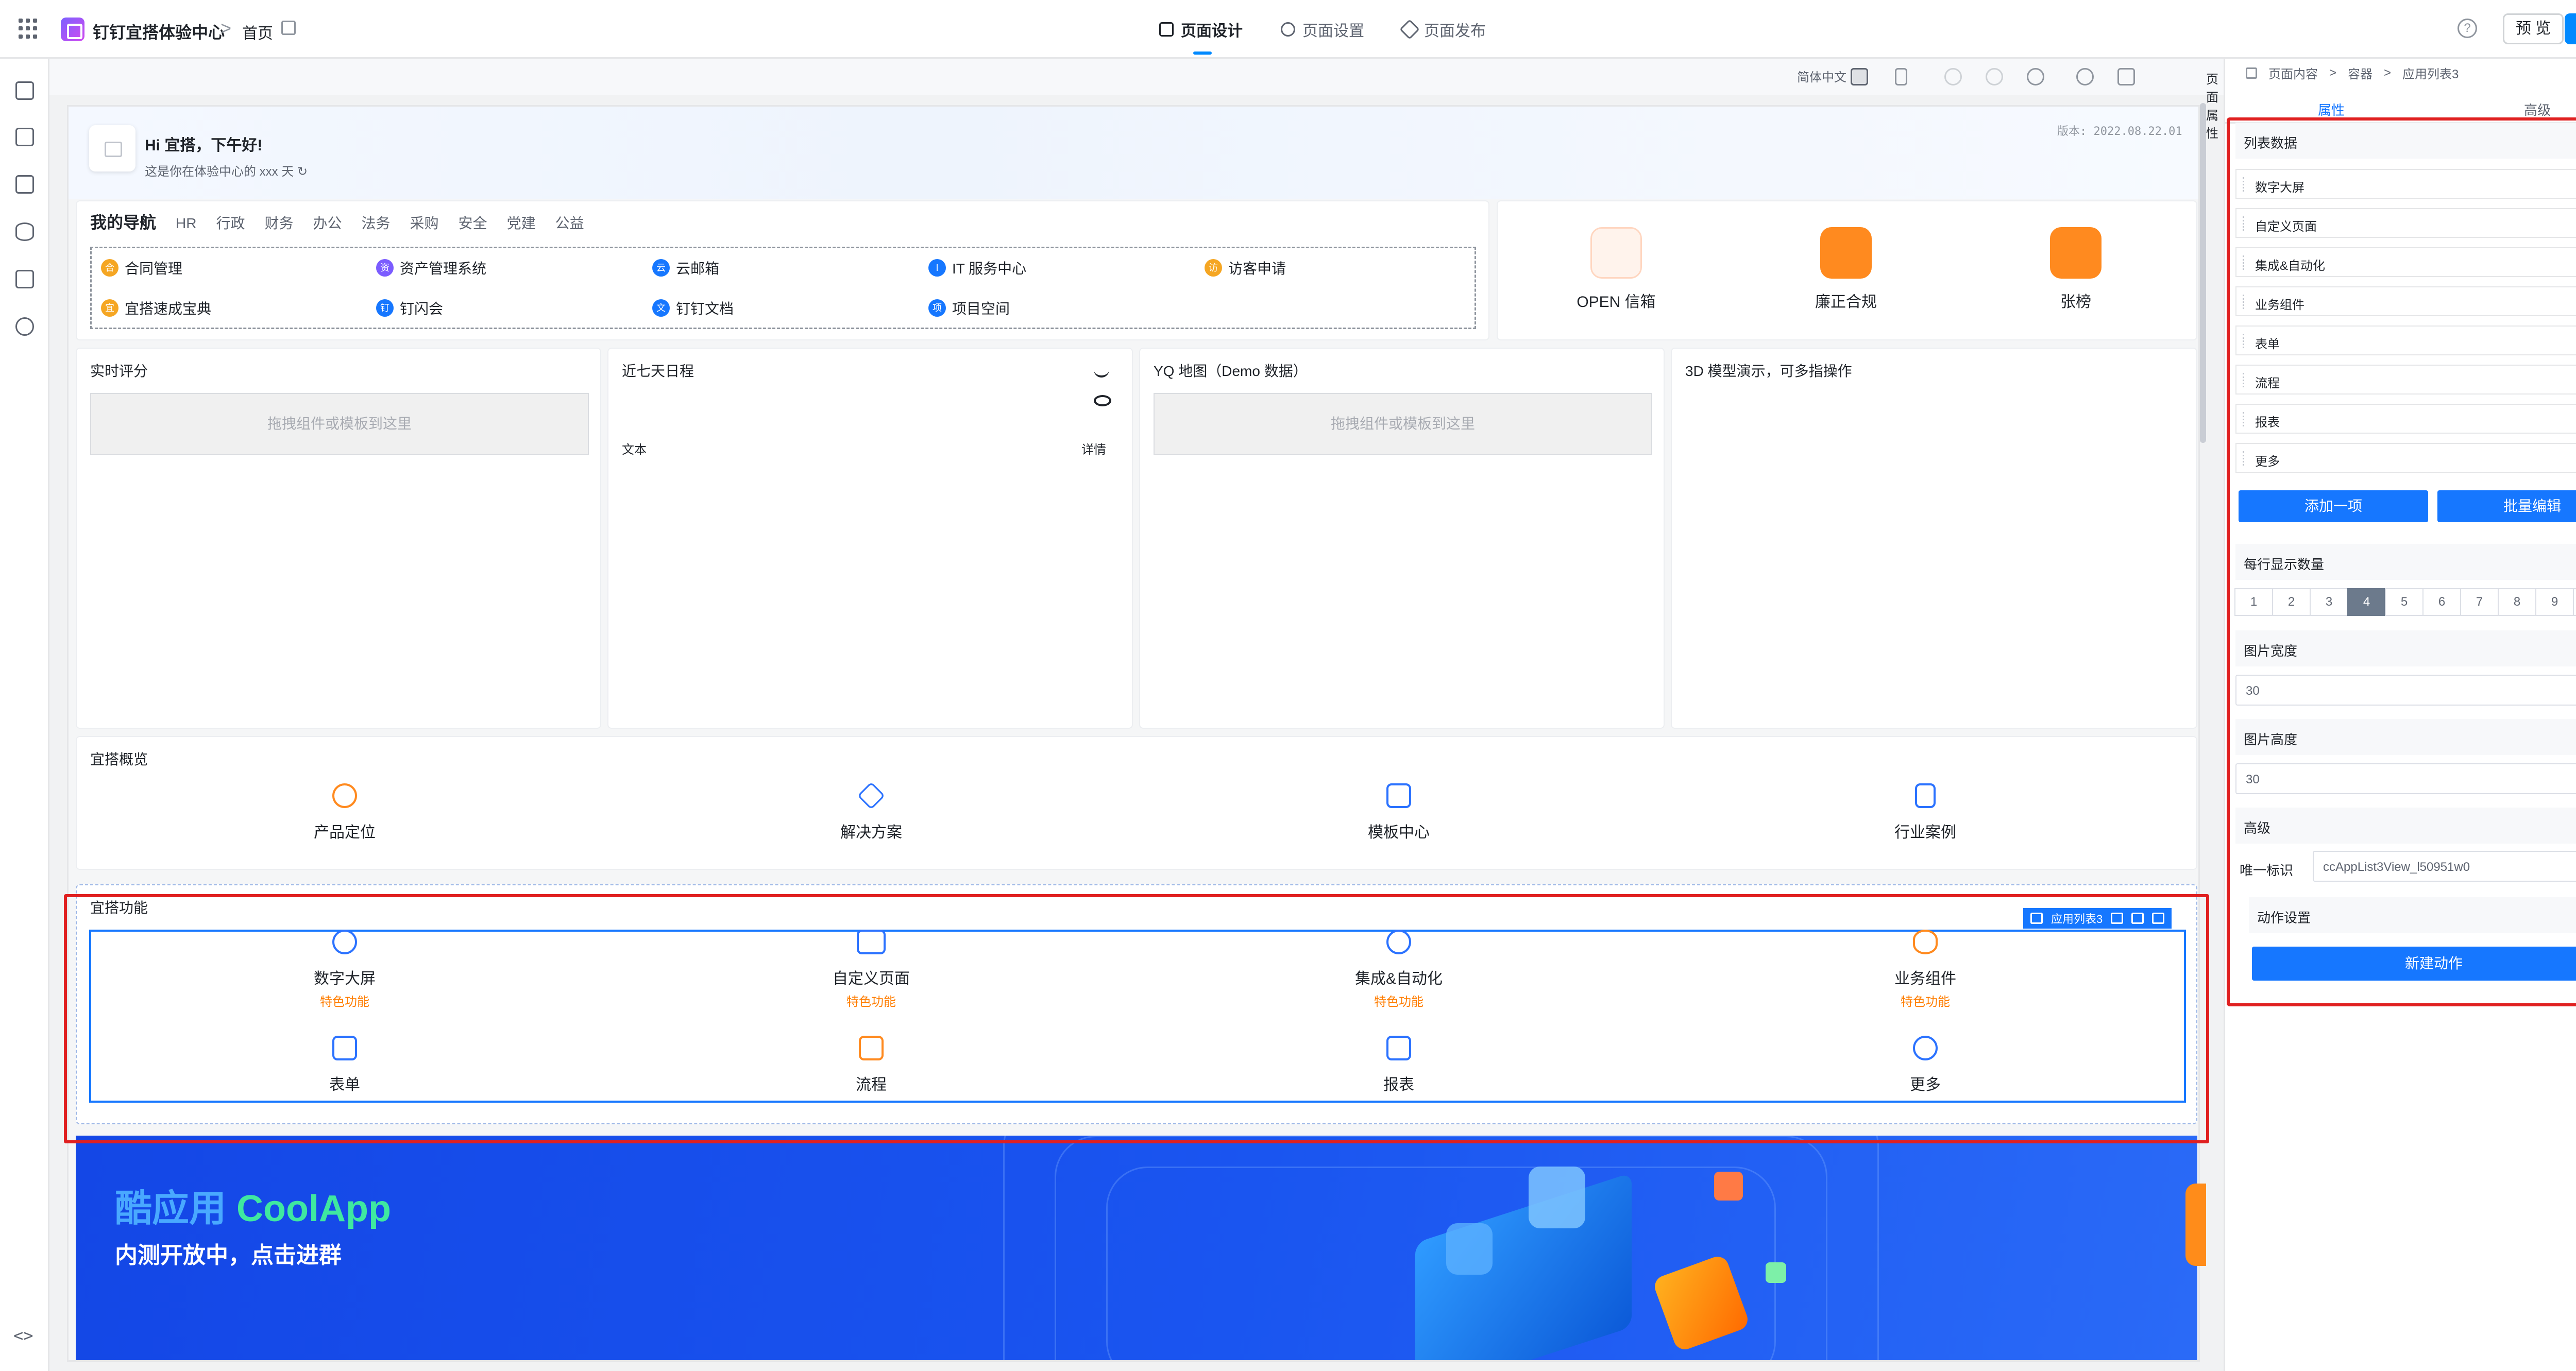  I want to click on crumb-item: 应用列表3, so click(2430, 73).